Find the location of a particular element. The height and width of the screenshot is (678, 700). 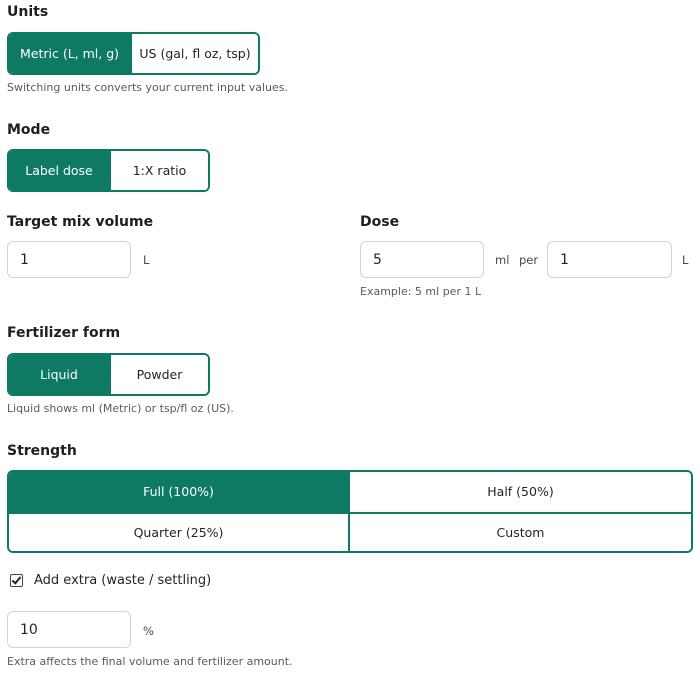

add-extra-row: Add extra (waste / settling) is located at coordinates (110, 580).